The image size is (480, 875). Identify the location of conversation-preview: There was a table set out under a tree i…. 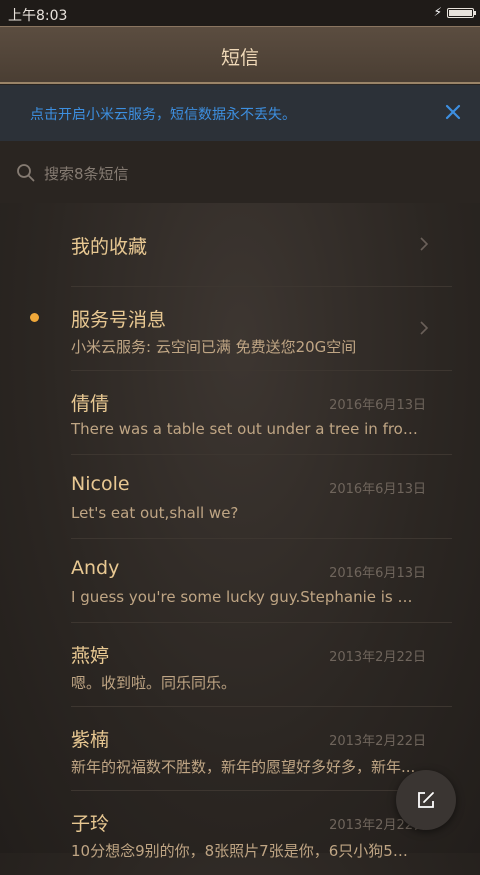
(245, 429).